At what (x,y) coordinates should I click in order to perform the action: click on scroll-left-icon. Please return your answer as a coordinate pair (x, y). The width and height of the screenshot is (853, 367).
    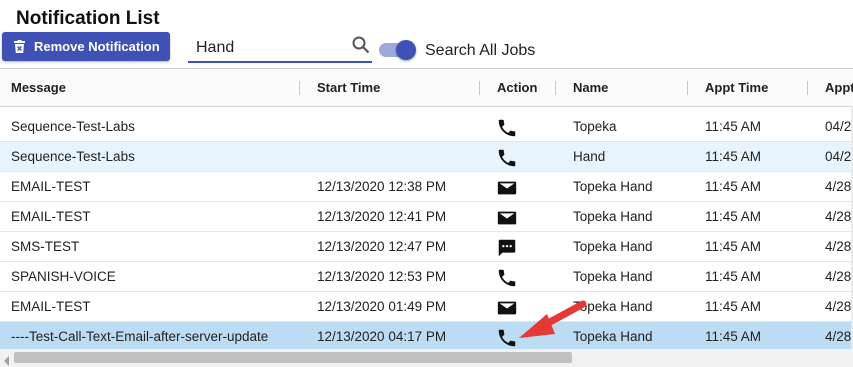
    Looking at the image, I should click on (7, 360).